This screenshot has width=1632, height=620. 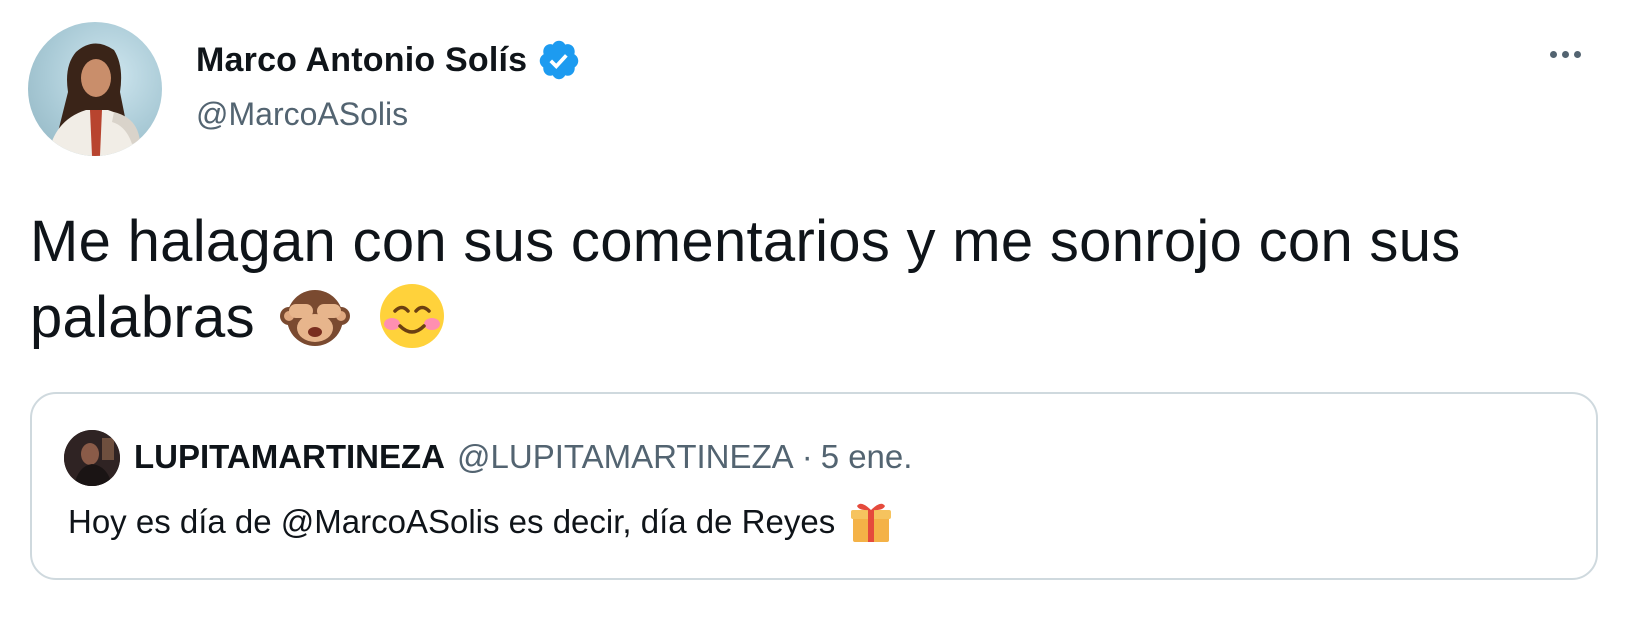 What do you see at coordinates (92, 458) in the screenshot?
I see `quoted-author-avatar` at bounding box center [92, 458].